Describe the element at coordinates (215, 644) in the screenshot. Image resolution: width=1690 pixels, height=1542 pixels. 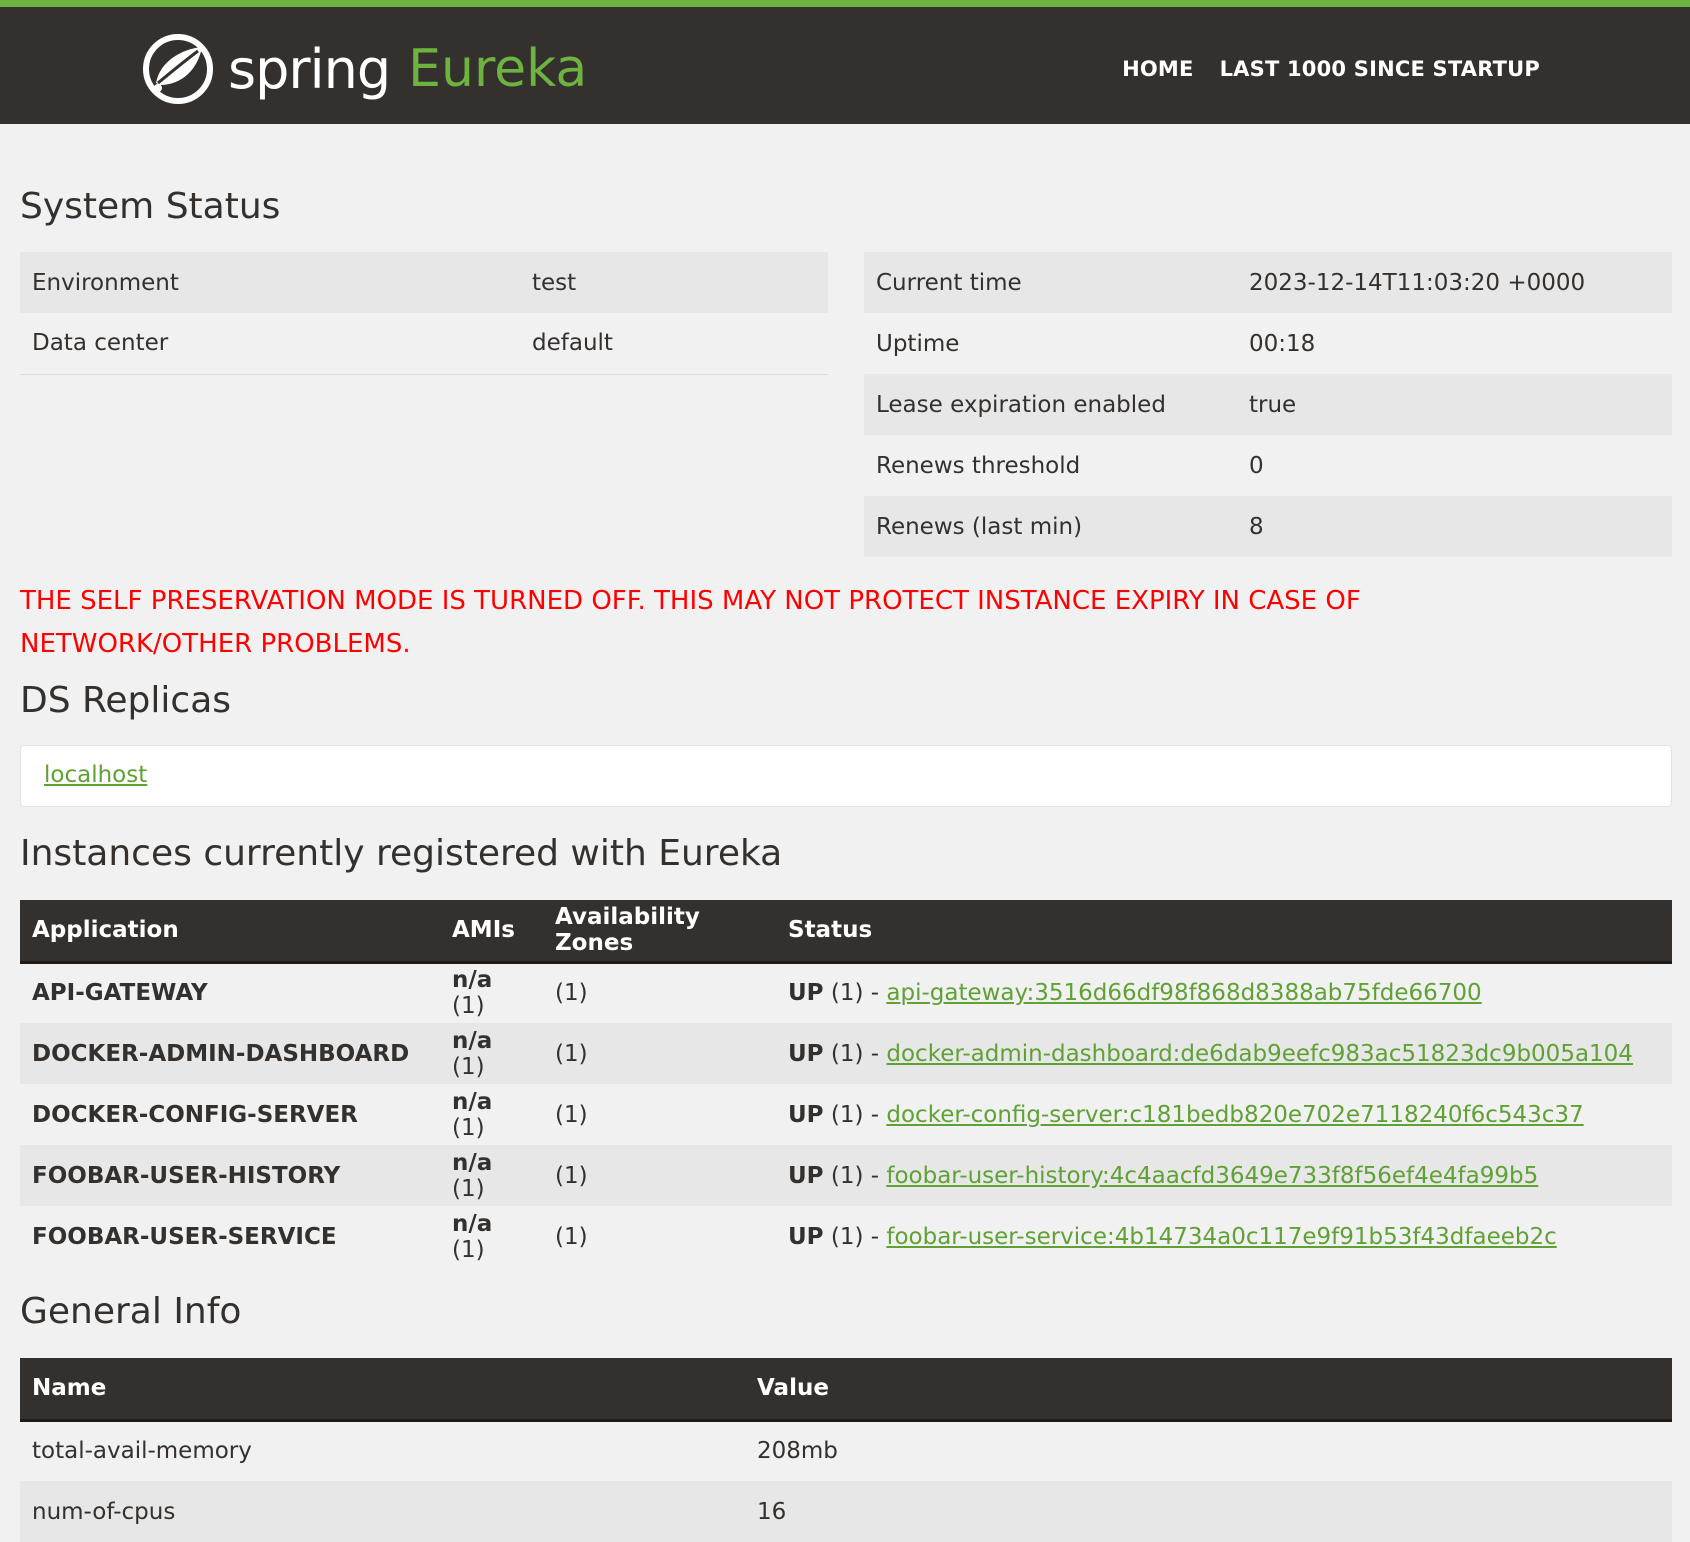
I see `warning-line-2: NETWORK/OTHER PROBLEMS.` at that location.